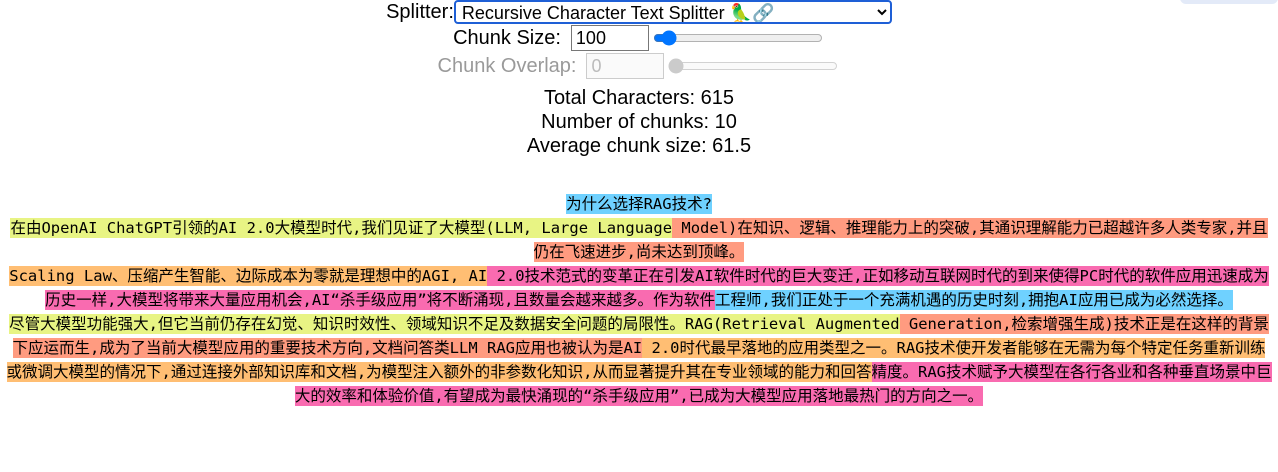 The image size is (1278, 472). I want to click on text-chunk: 为什么选择RAG技术?, so click(639, 204).